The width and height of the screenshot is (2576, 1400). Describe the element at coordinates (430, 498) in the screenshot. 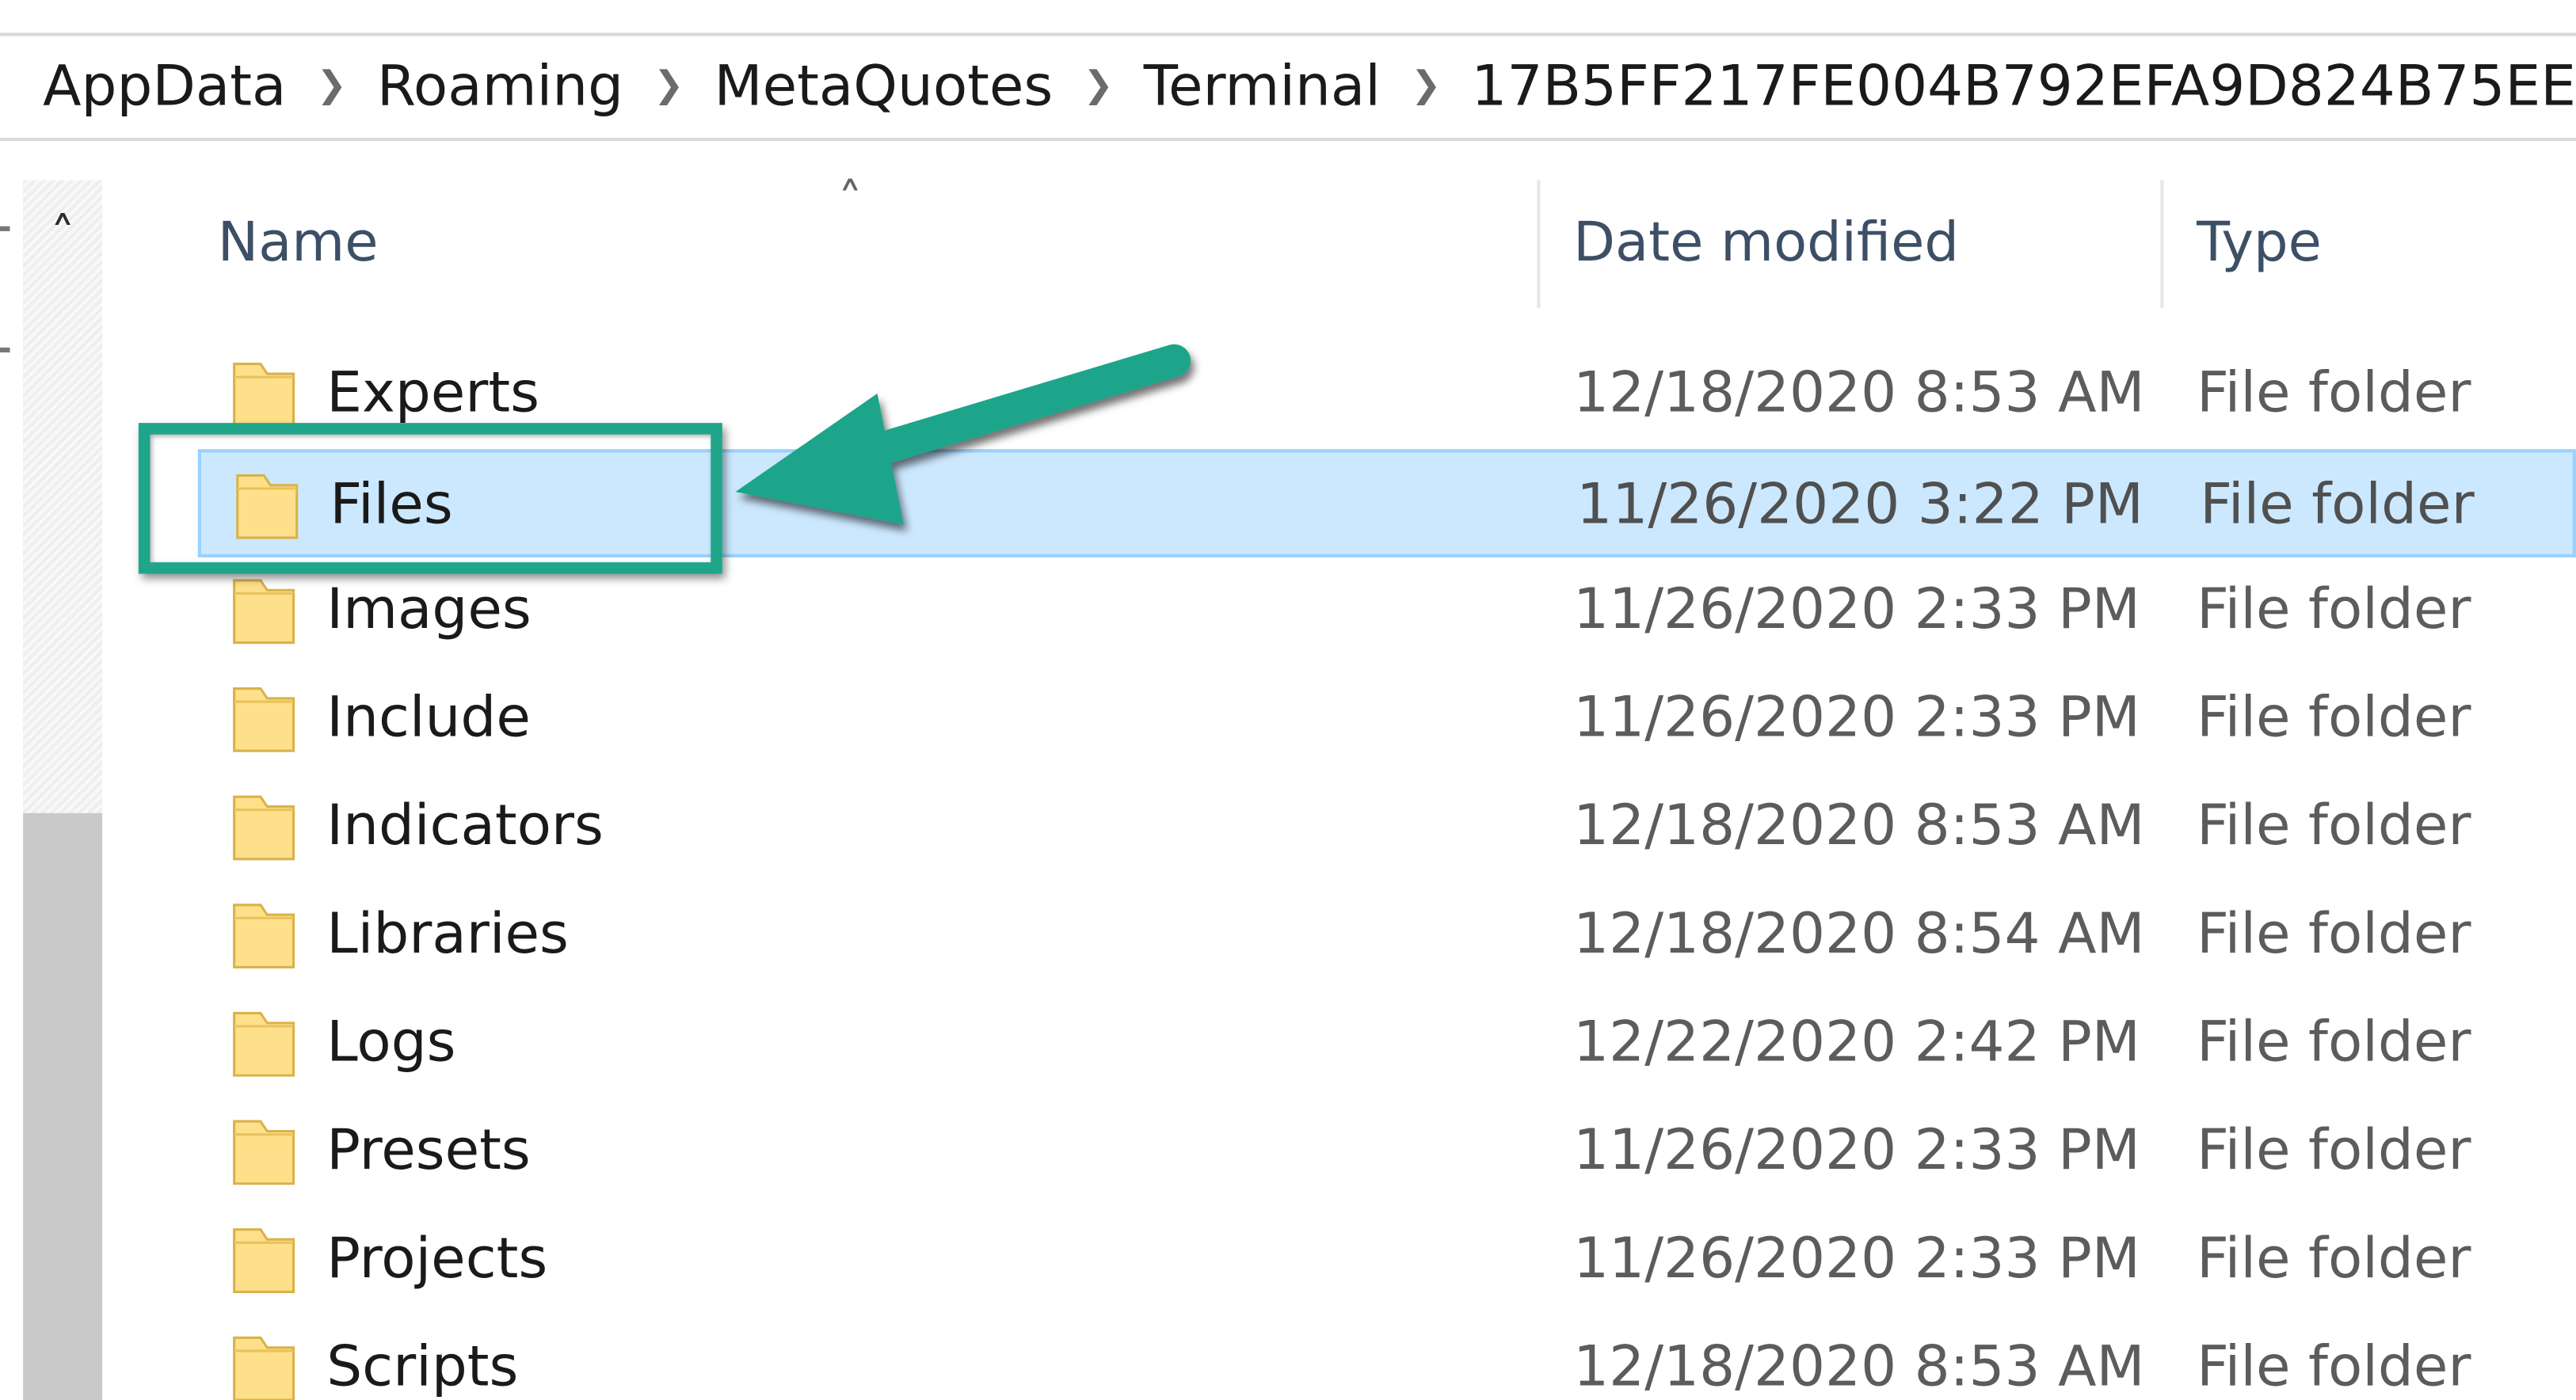

I see `annotation-highlight-box` at that location.